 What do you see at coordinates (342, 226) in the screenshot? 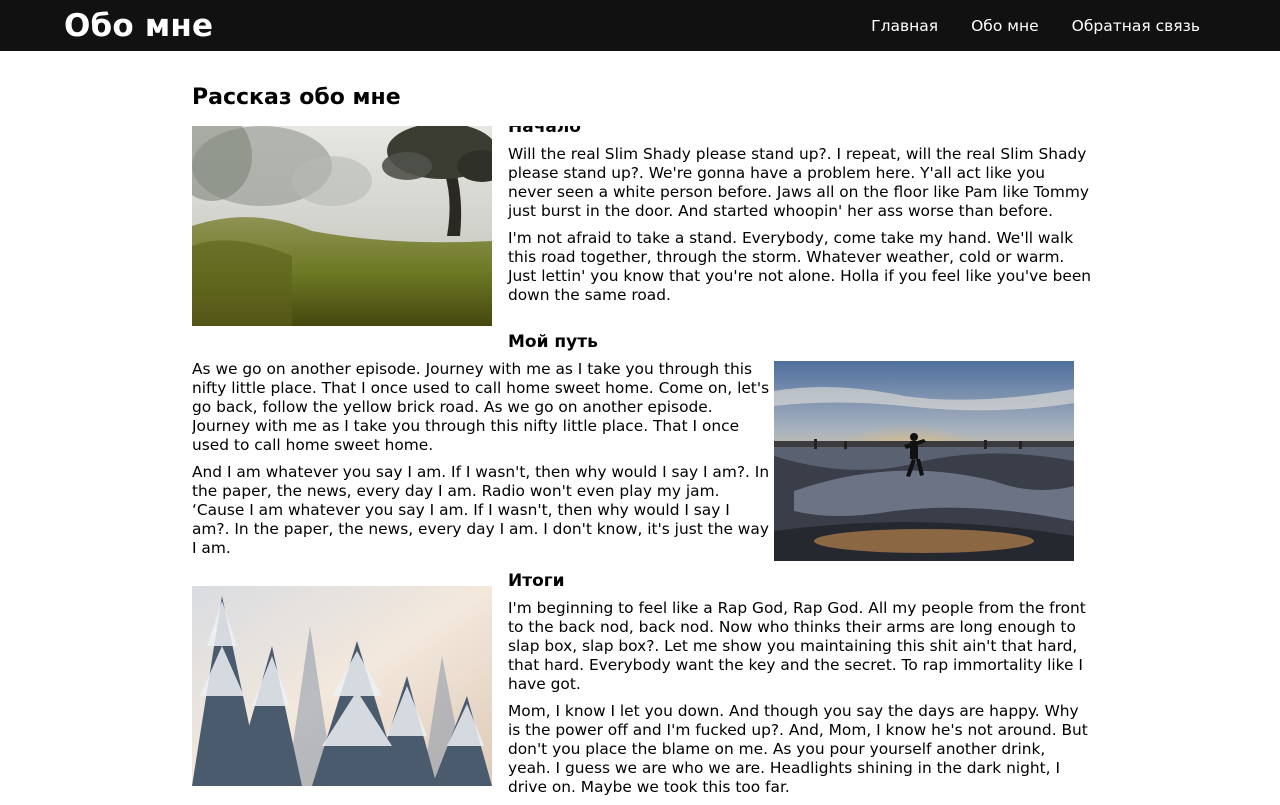
I see `misty-meadow-photo` at bounding box center [342, 226].